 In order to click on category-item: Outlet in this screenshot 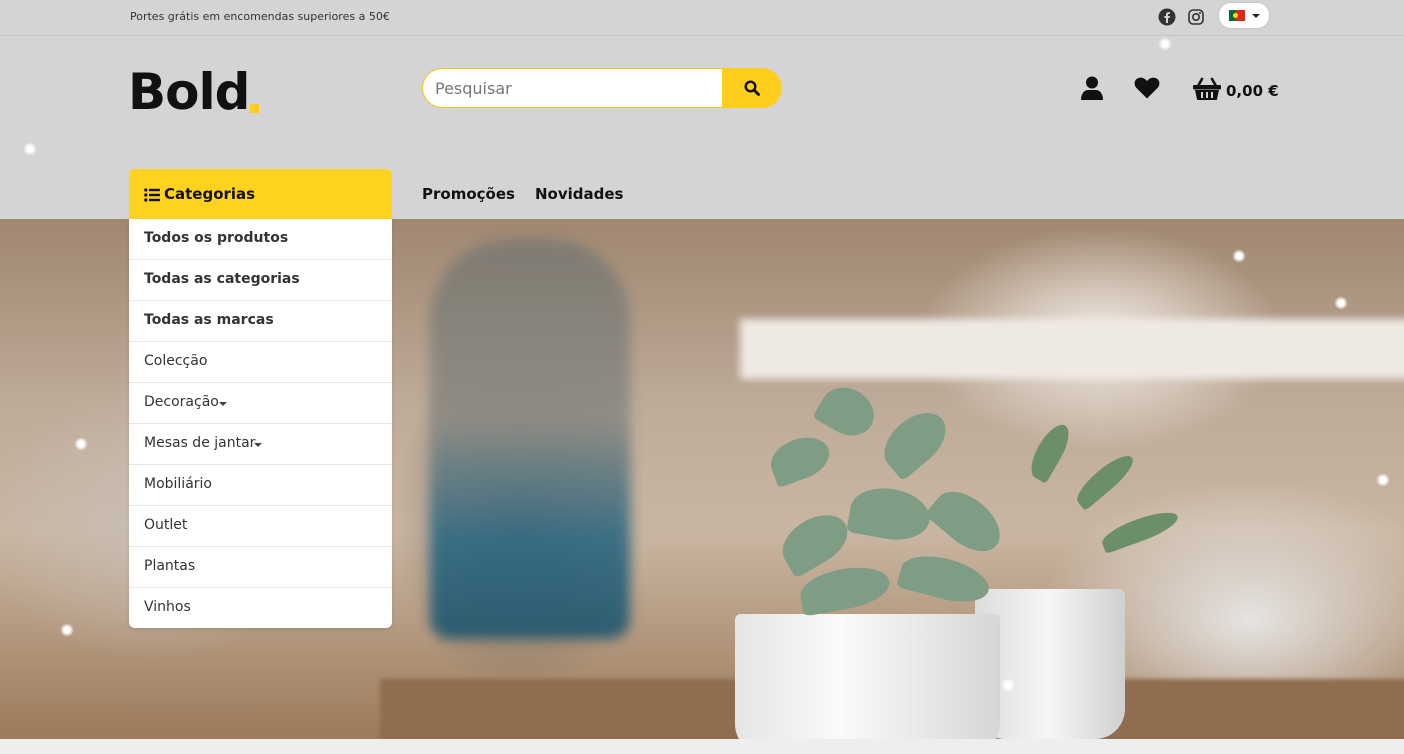, I will do `click(260, 526)`.